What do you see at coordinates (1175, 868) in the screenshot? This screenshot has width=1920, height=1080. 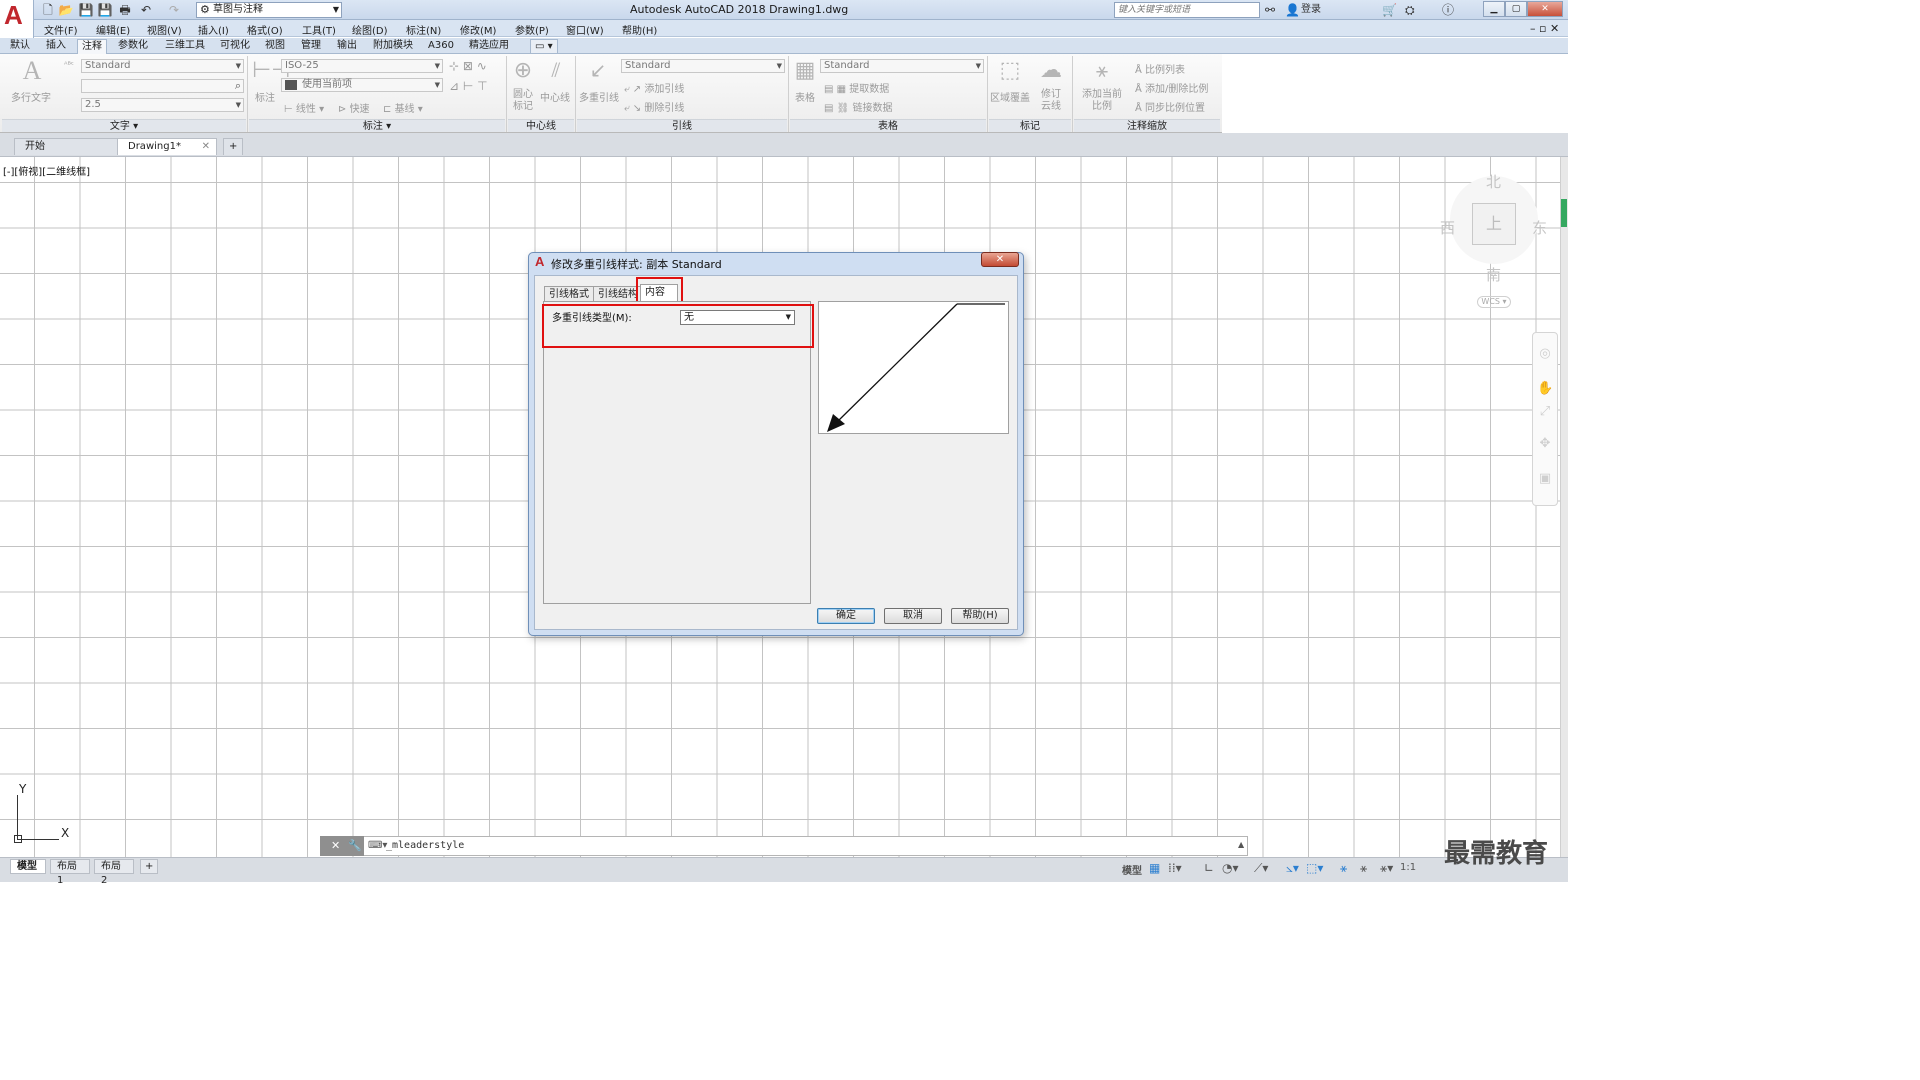 I see `snap-icon: ⁞⁞▾` at bounding box center [1175, 868].